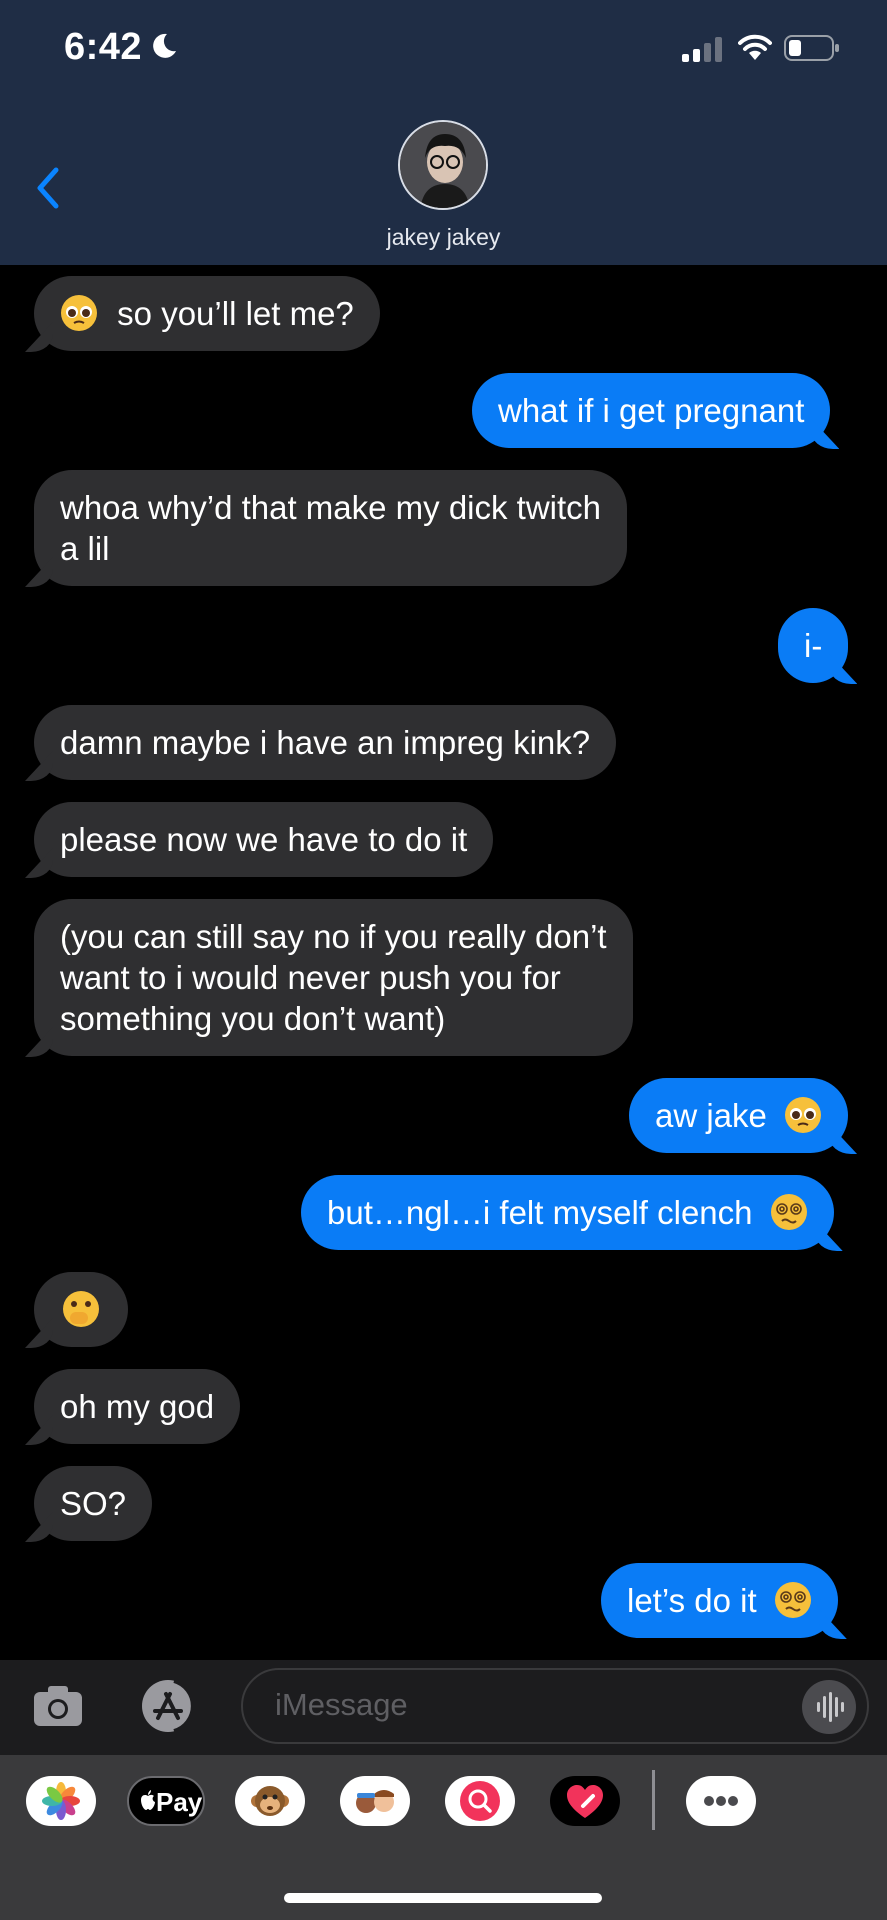 The image size is (887, 1920). What do you see at coordinates (148, 1800) in the screenshot?
I see `apple-logo-icon` at bounding box center [148, 1800].